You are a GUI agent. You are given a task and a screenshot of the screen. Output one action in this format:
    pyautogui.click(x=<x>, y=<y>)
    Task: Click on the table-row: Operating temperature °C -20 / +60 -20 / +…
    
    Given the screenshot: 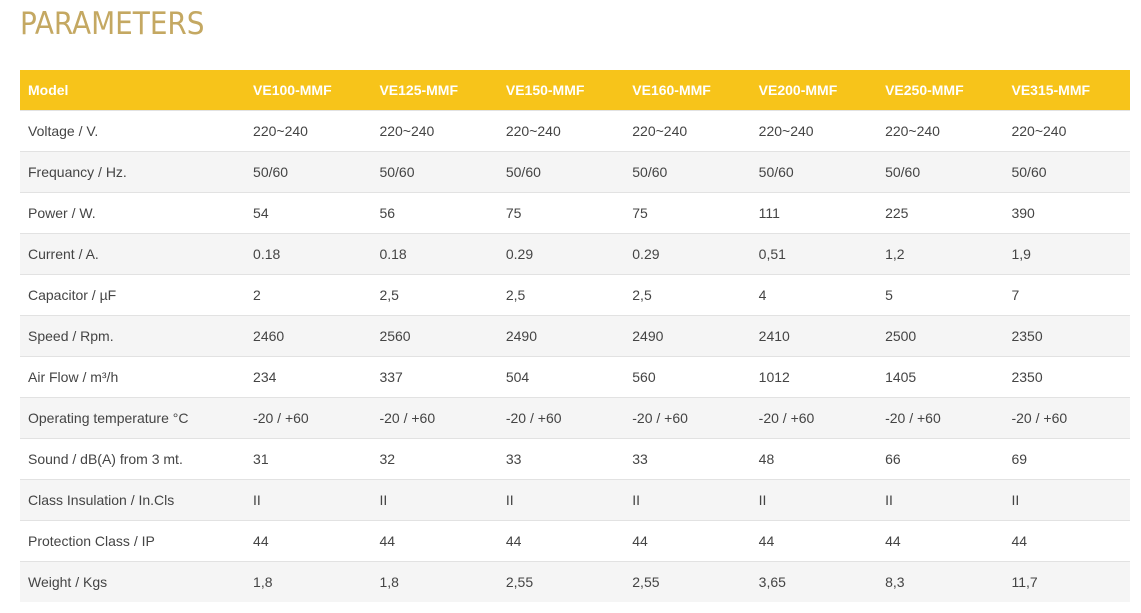 What is the action you would take?
    pyautogui.click(x=575, y=418)
    